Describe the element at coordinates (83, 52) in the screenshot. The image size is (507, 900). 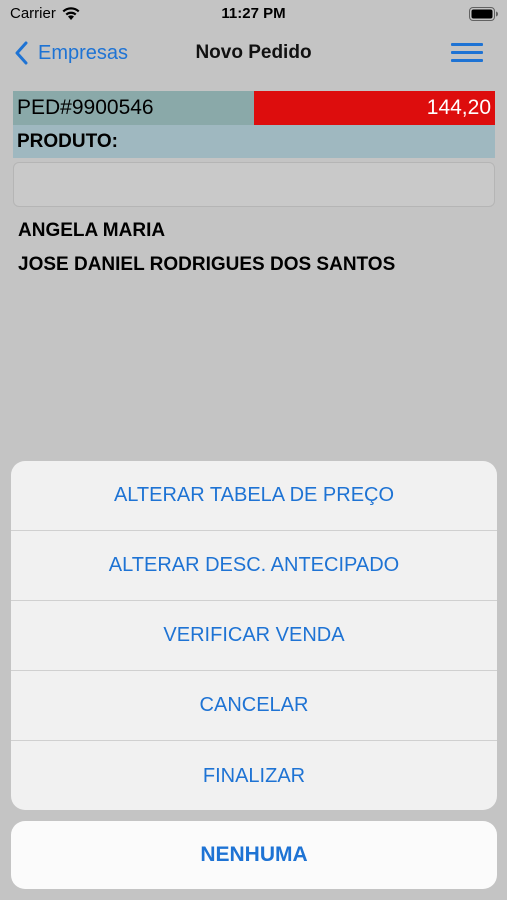
I see `back-button-label: Empresas` at that location.